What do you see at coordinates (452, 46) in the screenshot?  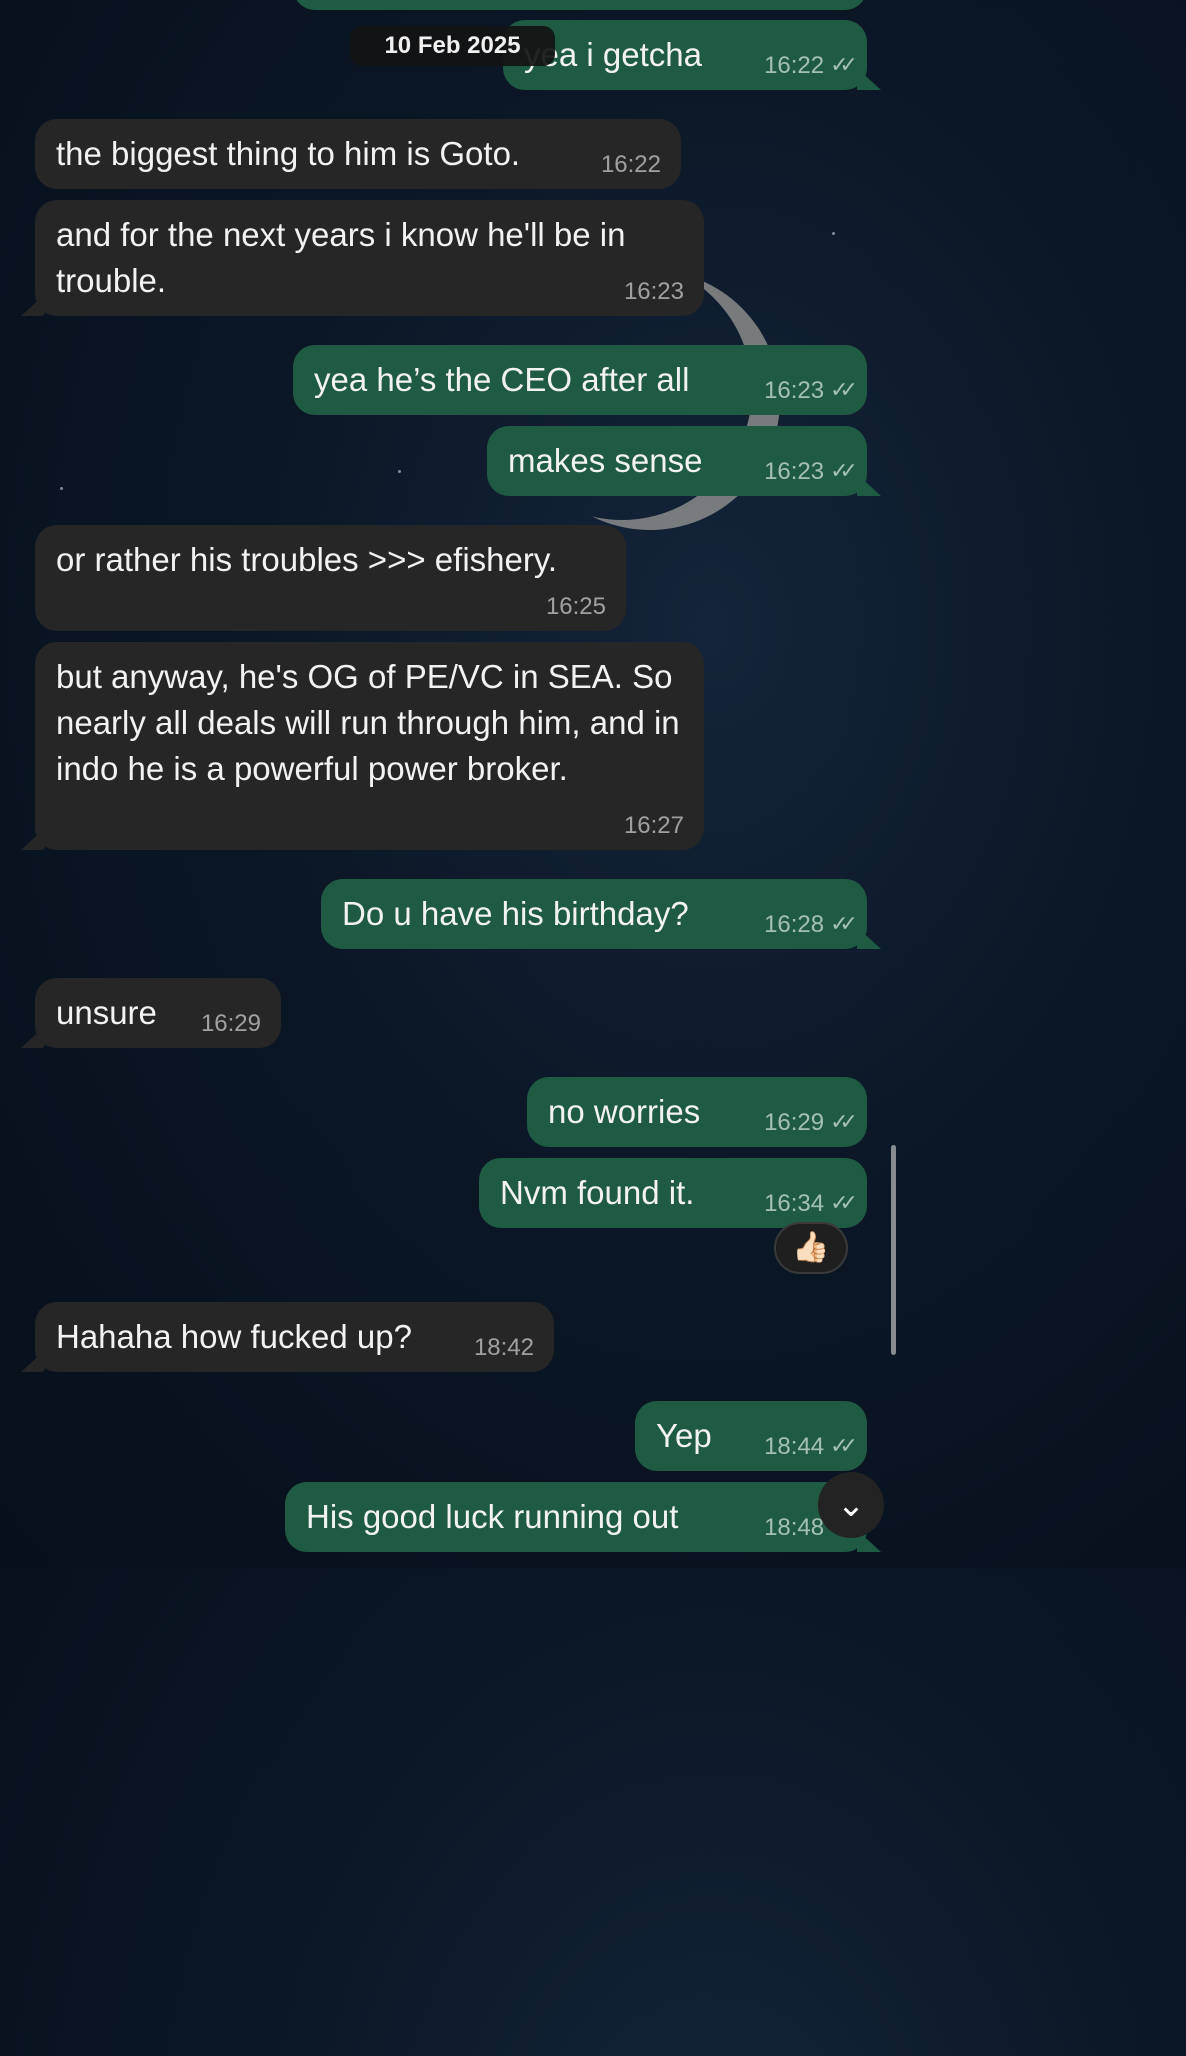 I see `date-chip: 10 Feb 2025` at bounding box center [452, 46].